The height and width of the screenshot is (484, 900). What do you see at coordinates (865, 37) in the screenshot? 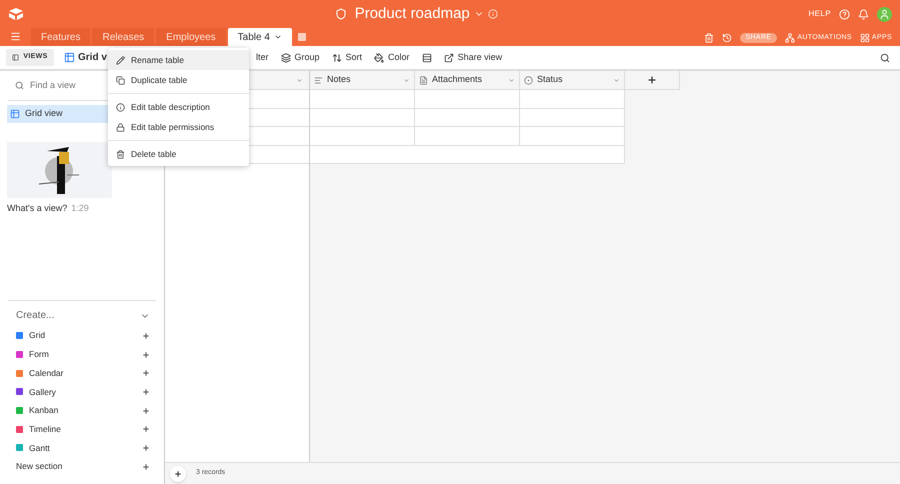
I see `apps-icon` at bounding box center [865, 37].